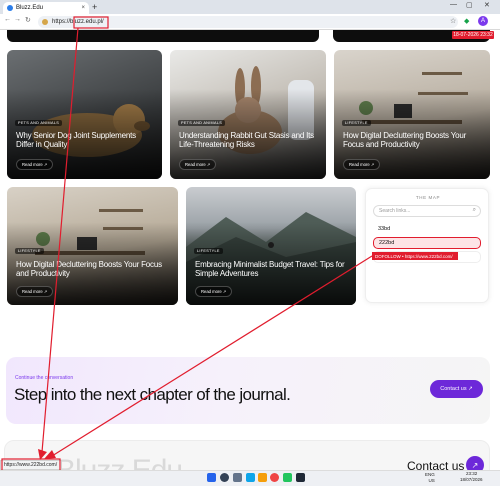  What do you see at coordinates (300, 477) in the screenshot?
I see `terminal-icon` at bounding box center [300, 477].